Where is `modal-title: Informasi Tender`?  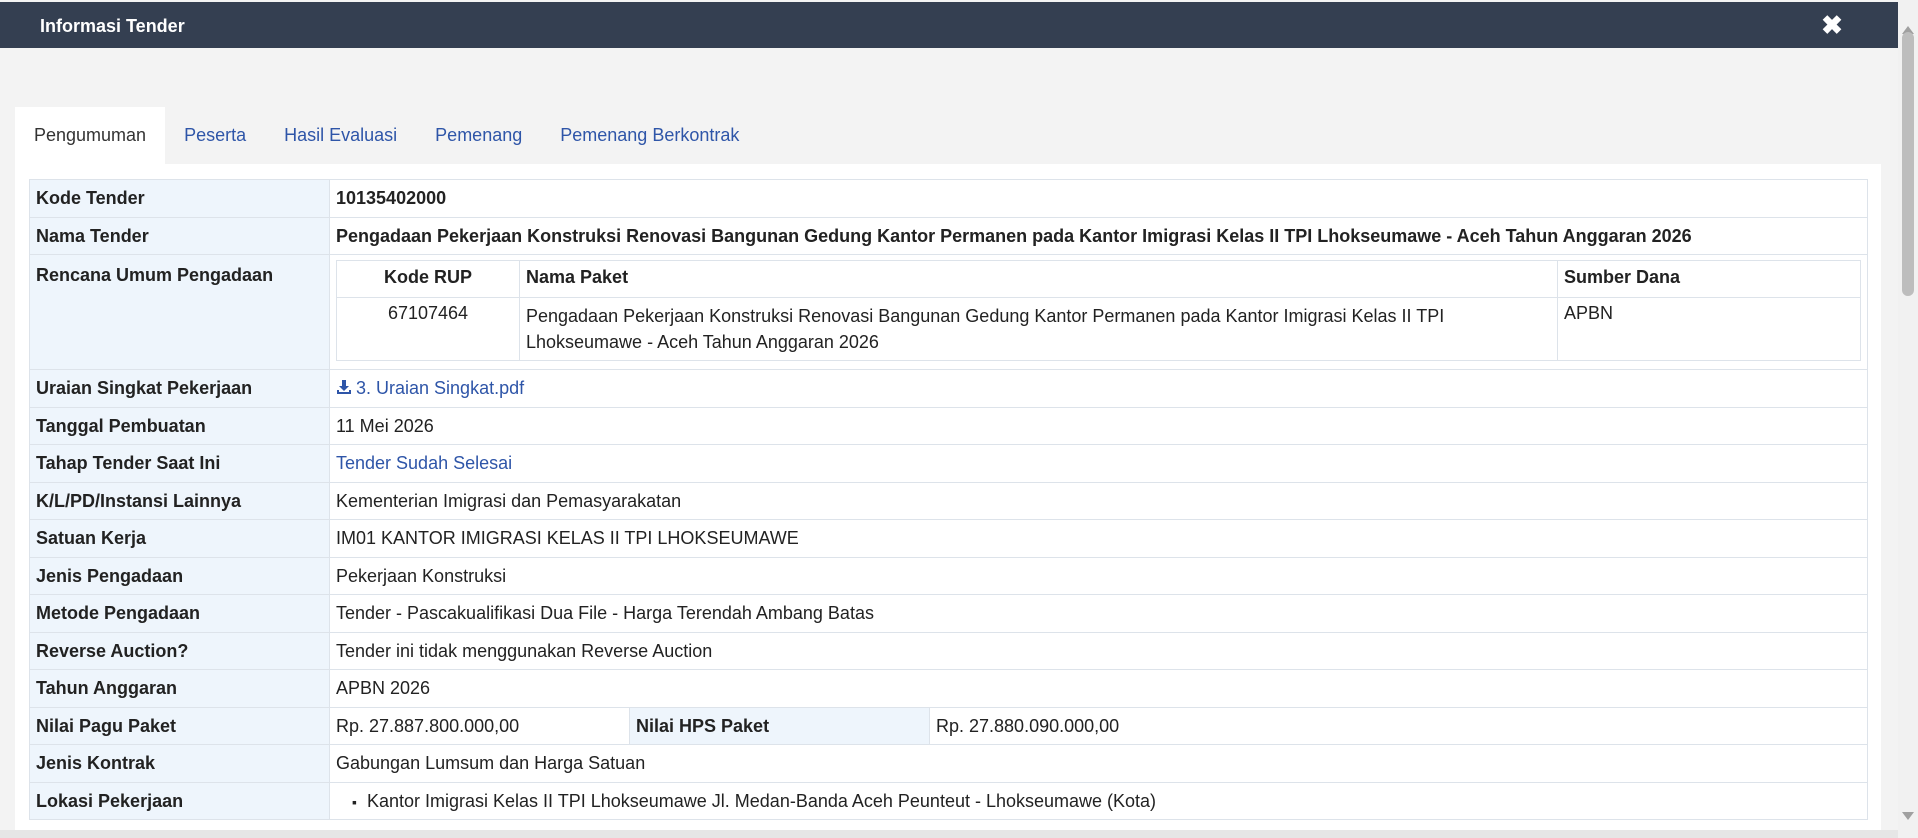 modal-title: Informasi Tender is located at coordinates (112, 26).